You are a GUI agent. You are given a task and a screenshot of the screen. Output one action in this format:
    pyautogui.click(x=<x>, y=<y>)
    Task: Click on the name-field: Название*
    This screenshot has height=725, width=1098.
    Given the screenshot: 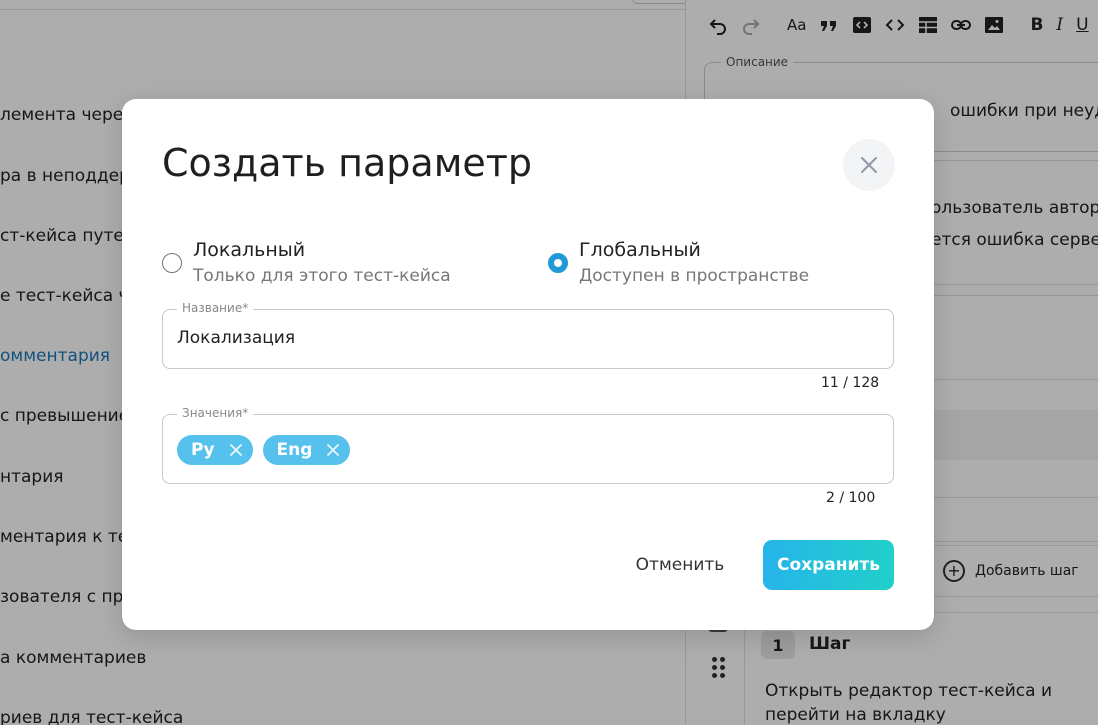 What is the action you would take?
    pyautogui.click(x=528, y=335)
    